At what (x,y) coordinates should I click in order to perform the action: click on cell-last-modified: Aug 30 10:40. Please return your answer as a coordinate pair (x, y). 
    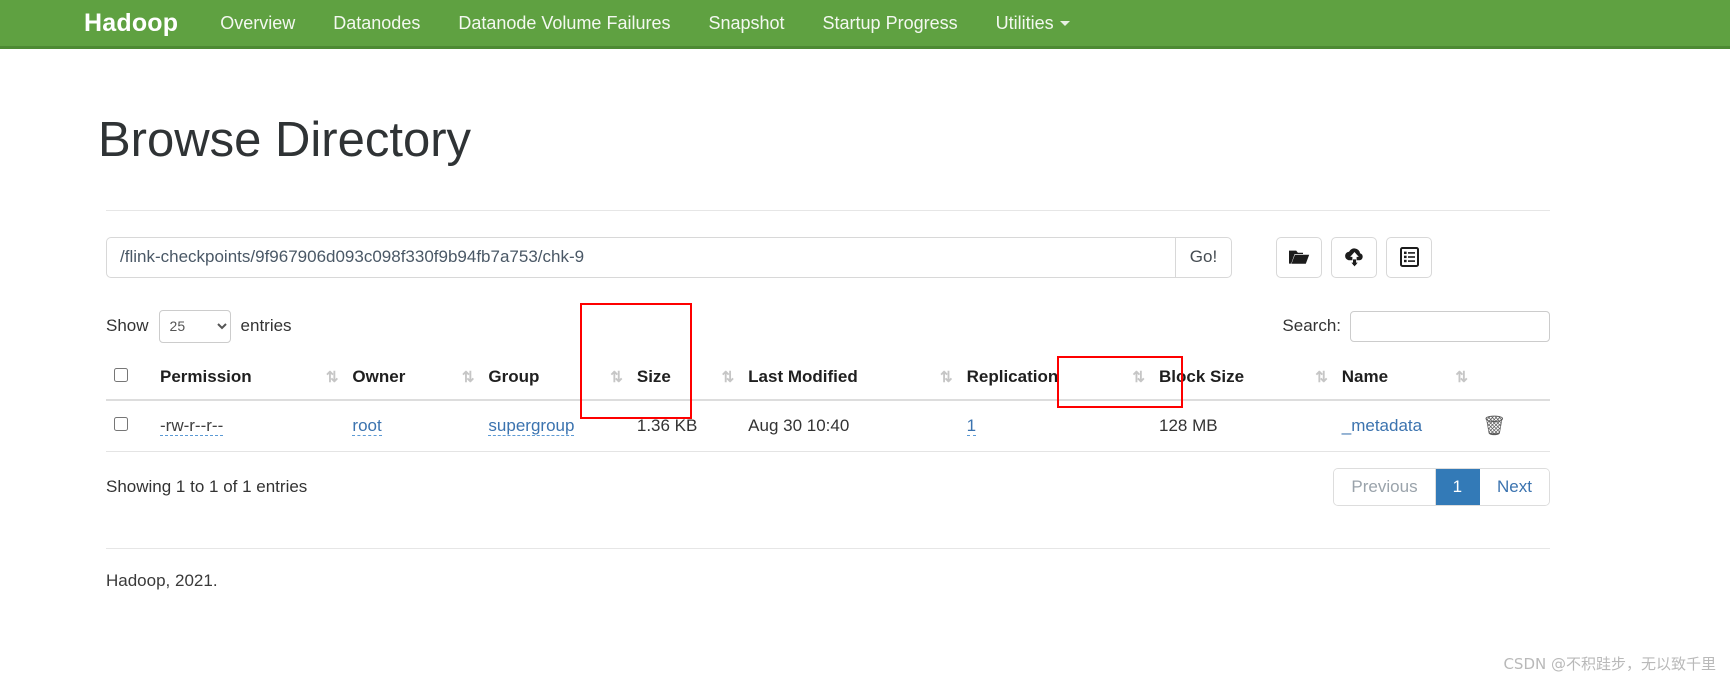
    Looking at the image, I should click on (849, 425).